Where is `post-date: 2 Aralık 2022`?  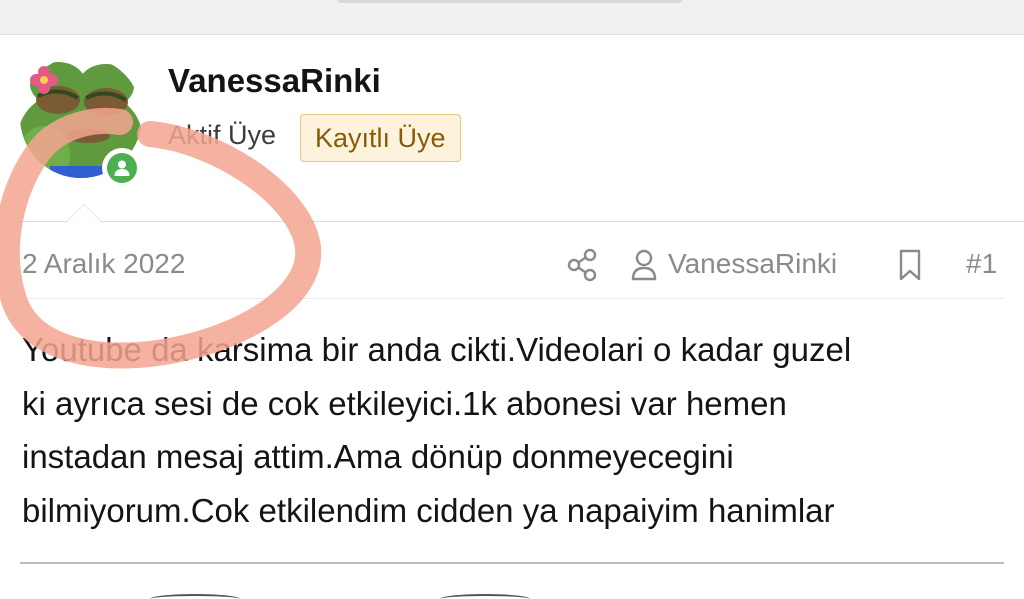
post-date: 2 Aralık 2022 is located at coordinates (103, 264).